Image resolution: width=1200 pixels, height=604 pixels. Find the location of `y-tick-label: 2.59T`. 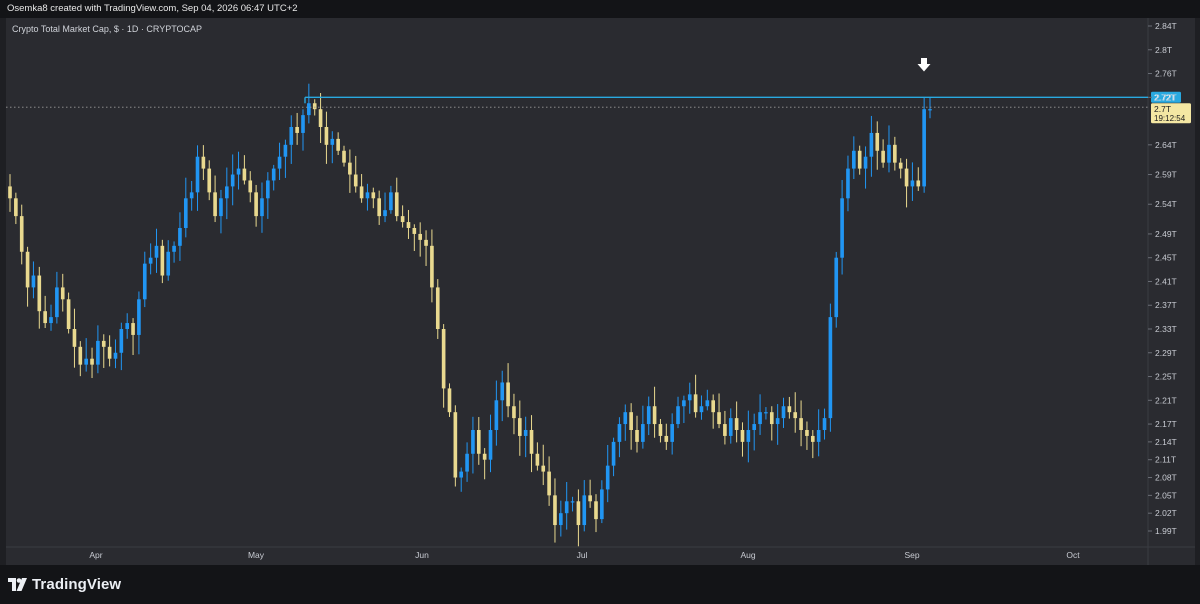

y-tick-label: 2.59T is located at coordinates (1166, 175).